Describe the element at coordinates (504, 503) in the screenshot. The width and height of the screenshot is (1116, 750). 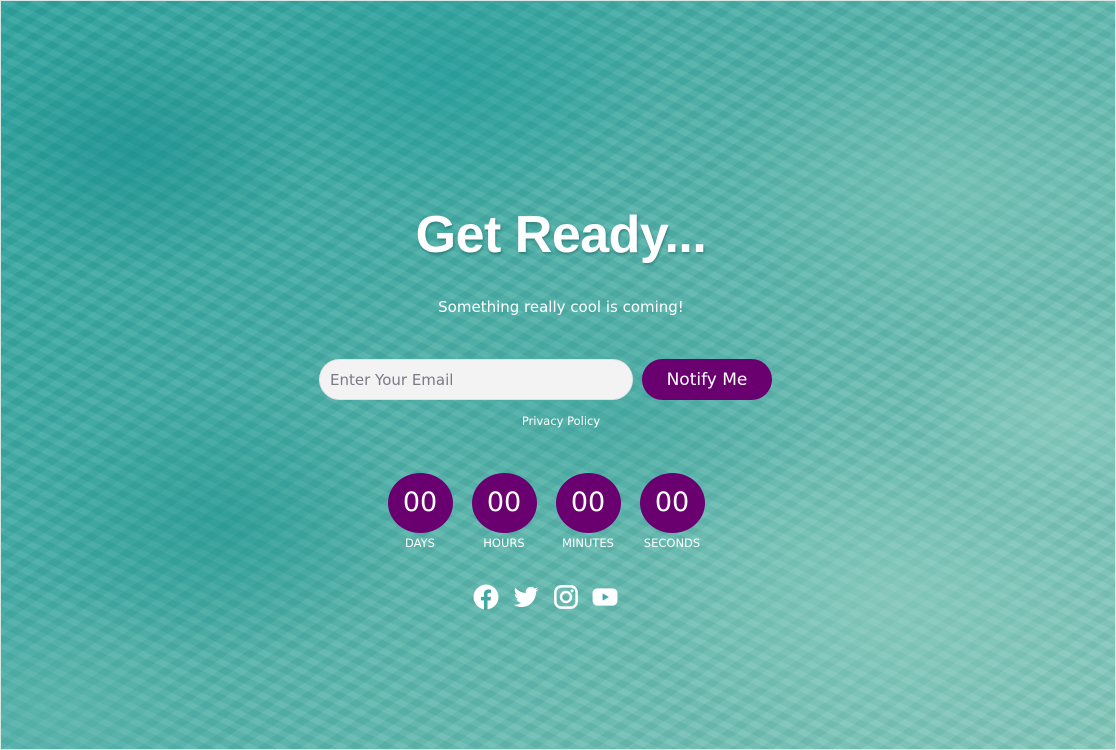
I see `countdown-hours-value: 00` at that location.